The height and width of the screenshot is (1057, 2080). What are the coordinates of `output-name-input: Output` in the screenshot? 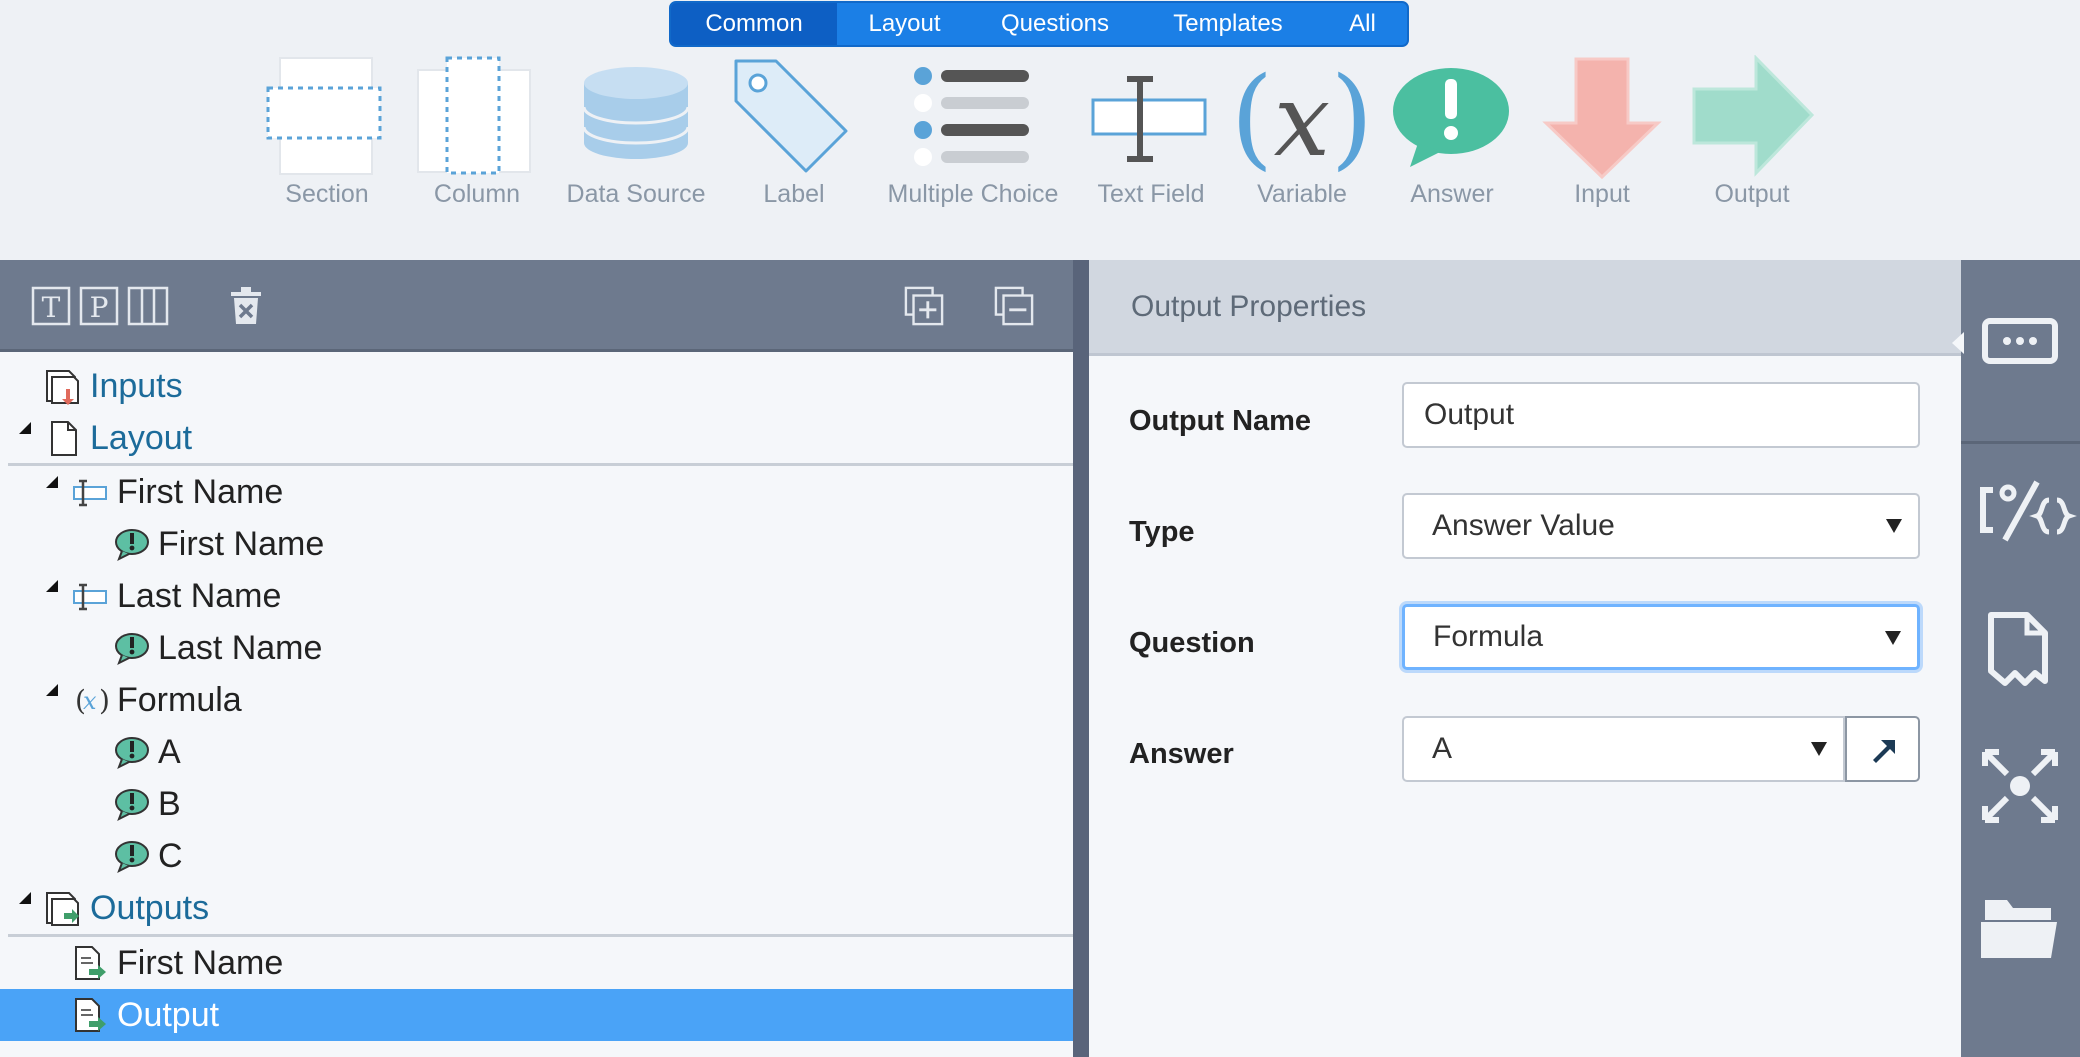 It's located at (1661, 415).